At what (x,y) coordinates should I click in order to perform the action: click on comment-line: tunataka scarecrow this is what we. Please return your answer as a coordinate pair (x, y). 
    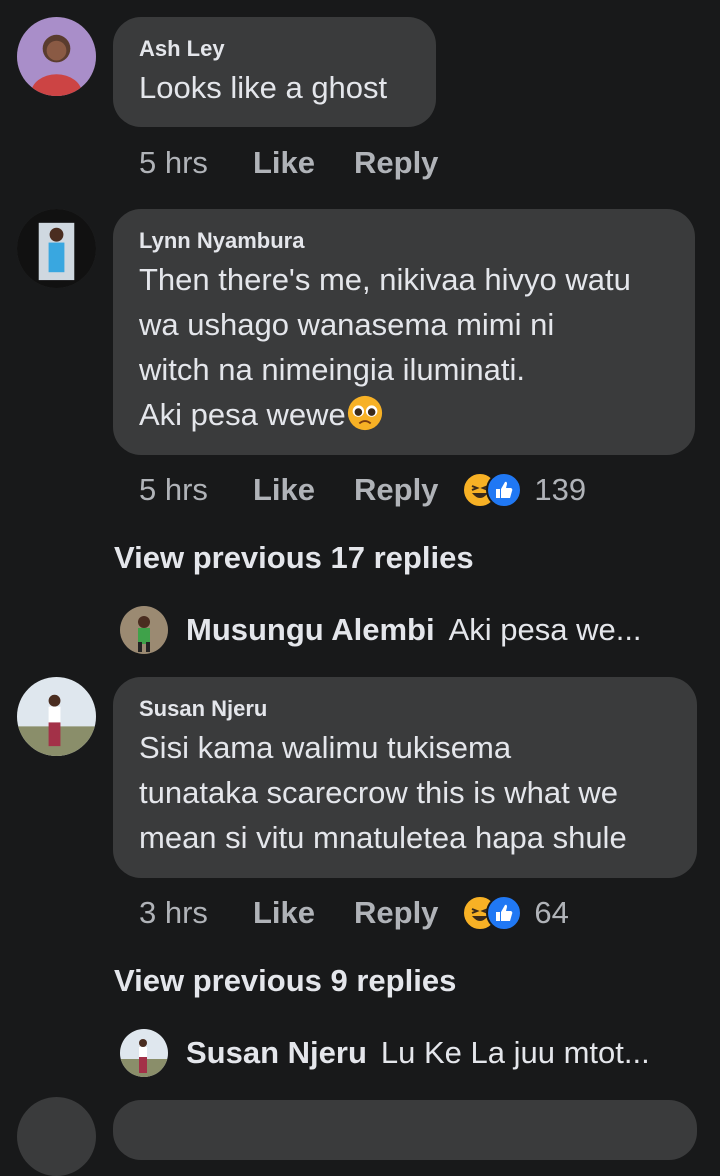
    Looking at the image, I should click on (378, 792).